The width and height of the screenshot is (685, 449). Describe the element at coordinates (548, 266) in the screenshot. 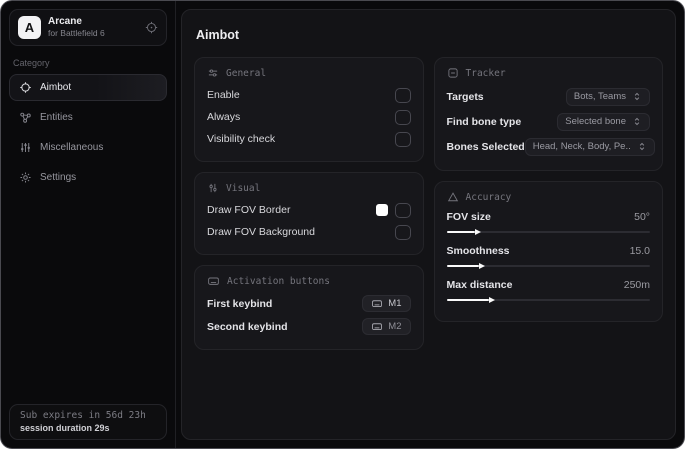

I see `smoothness-slider` at that location.